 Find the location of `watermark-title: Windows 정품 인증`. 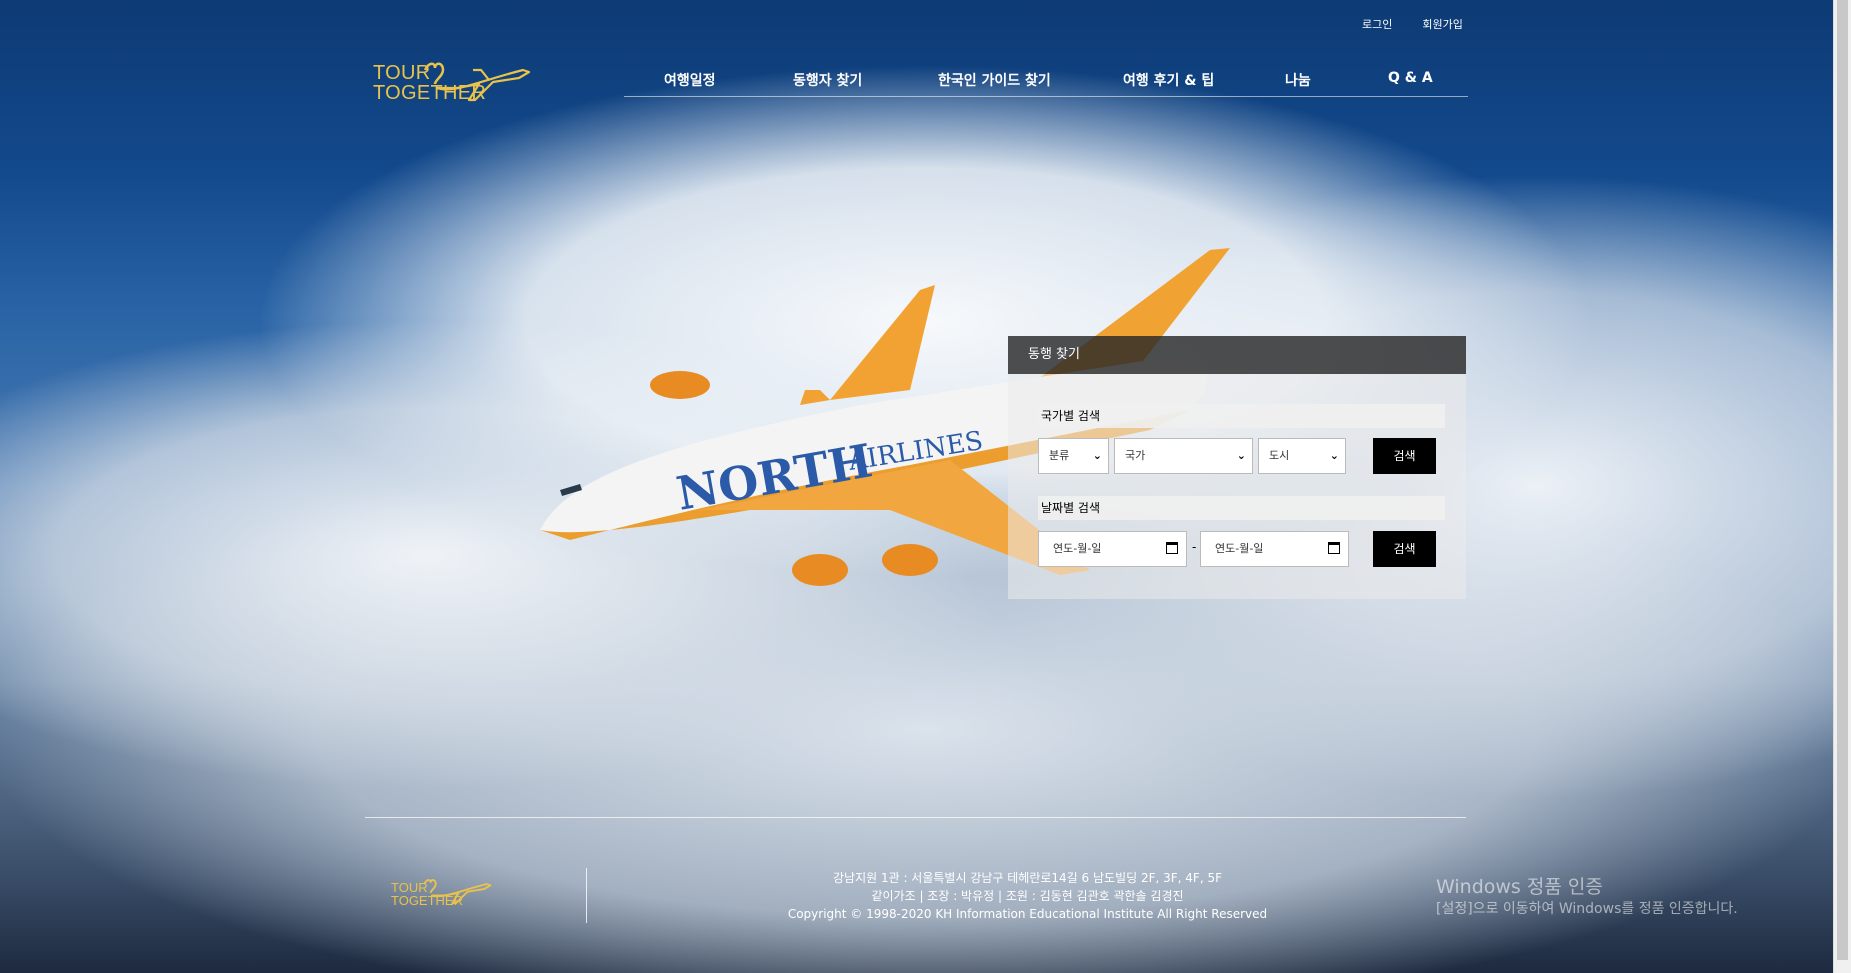

watermark-title: Windows 정품 인증 is located at coordinates (1519, 887).